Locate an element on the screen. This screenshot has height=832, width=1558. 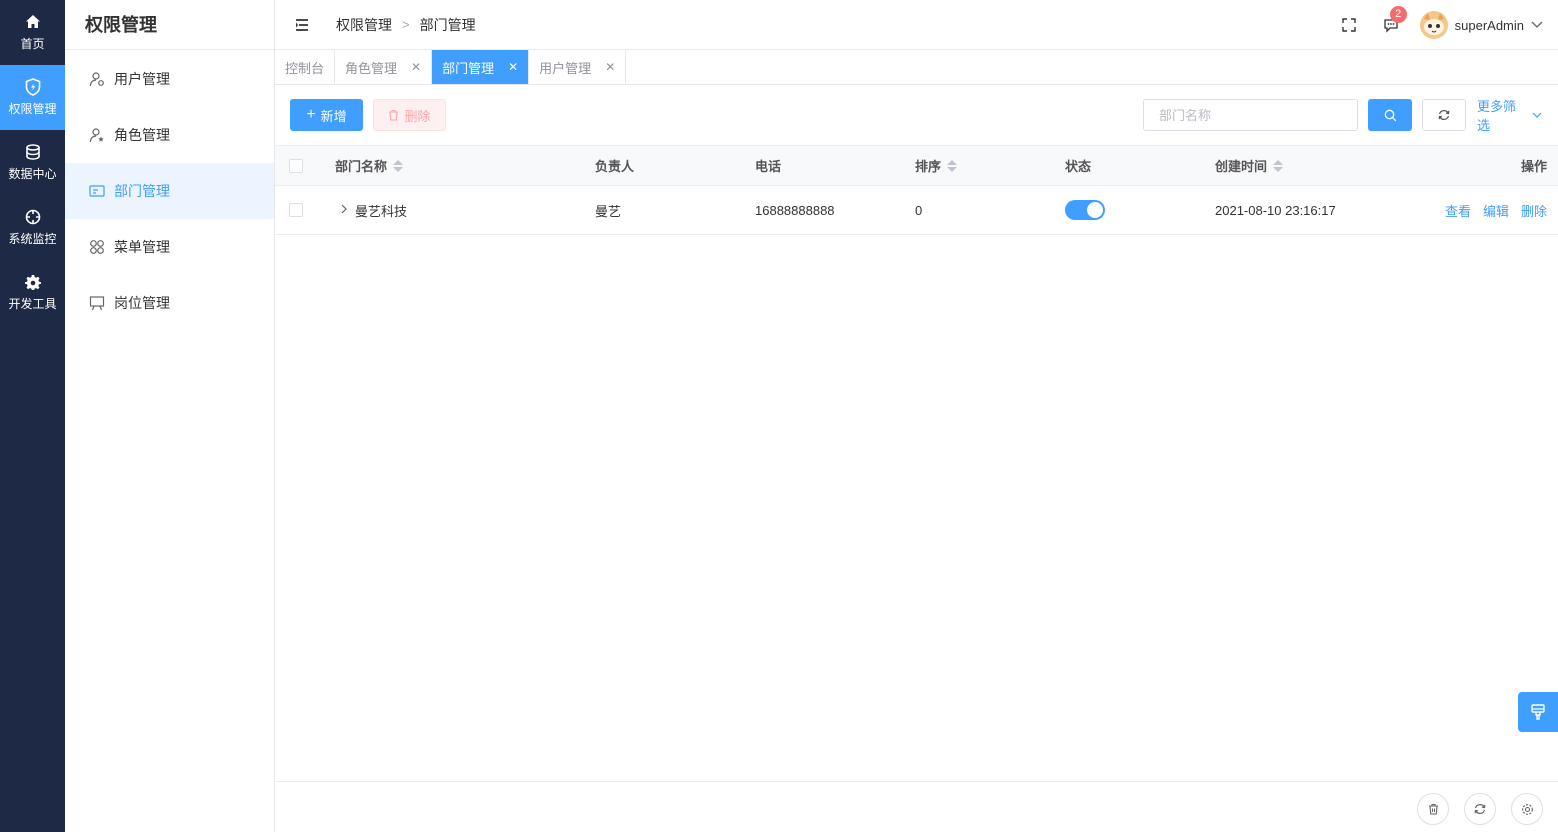
column-header-status: 状态 is located at coordinates (1078, 165).